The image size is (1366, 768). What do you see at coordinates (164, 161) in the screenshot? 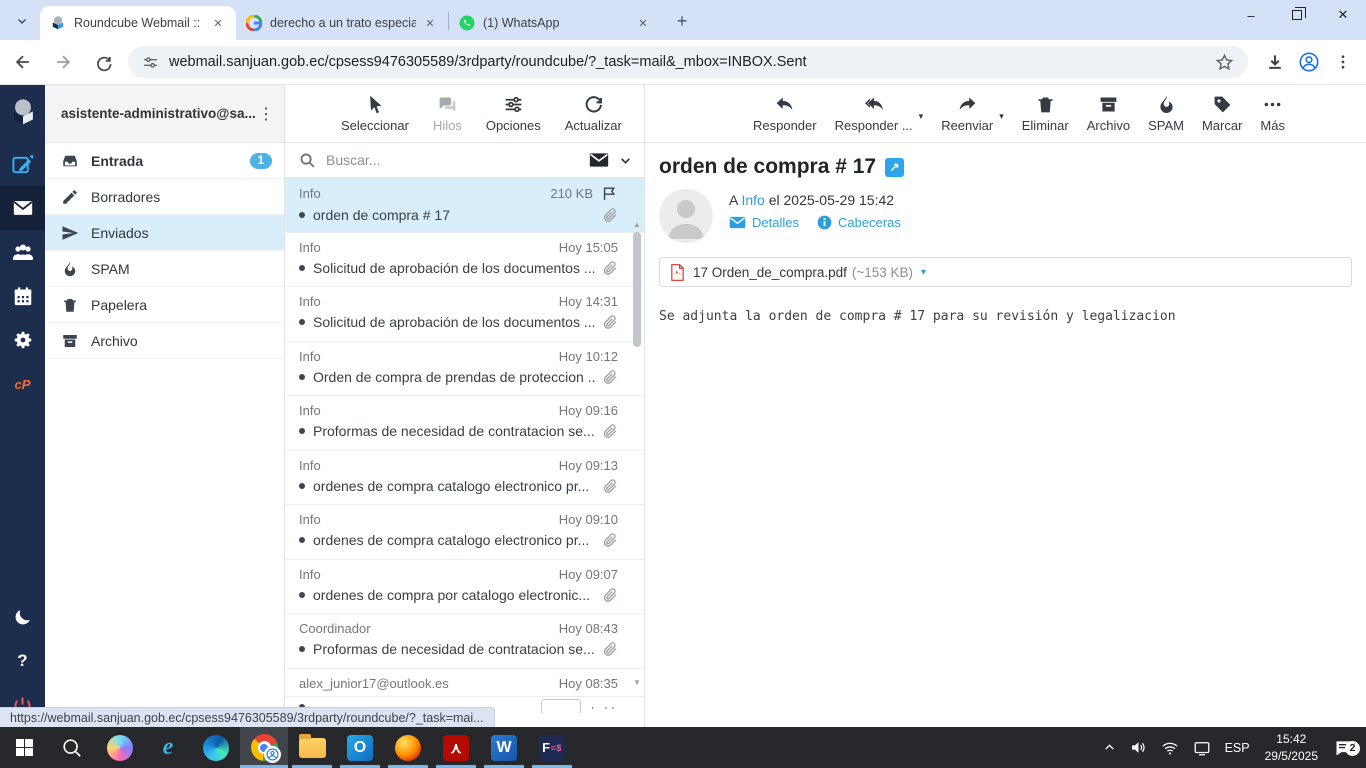
I see `sidebar-item-entrada: Entrada 1` at bounding box center [164, 161].